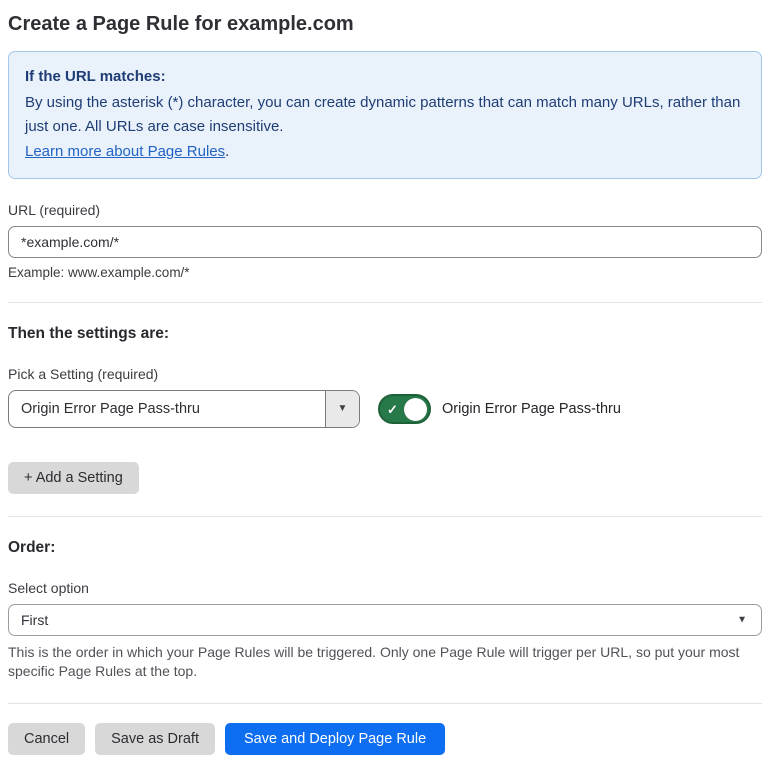 The height and width of the screenshot is (763, 770). Describe the element at coordinates (385, 620) in the screenshot. I see `order-select: First ▼` at that location.